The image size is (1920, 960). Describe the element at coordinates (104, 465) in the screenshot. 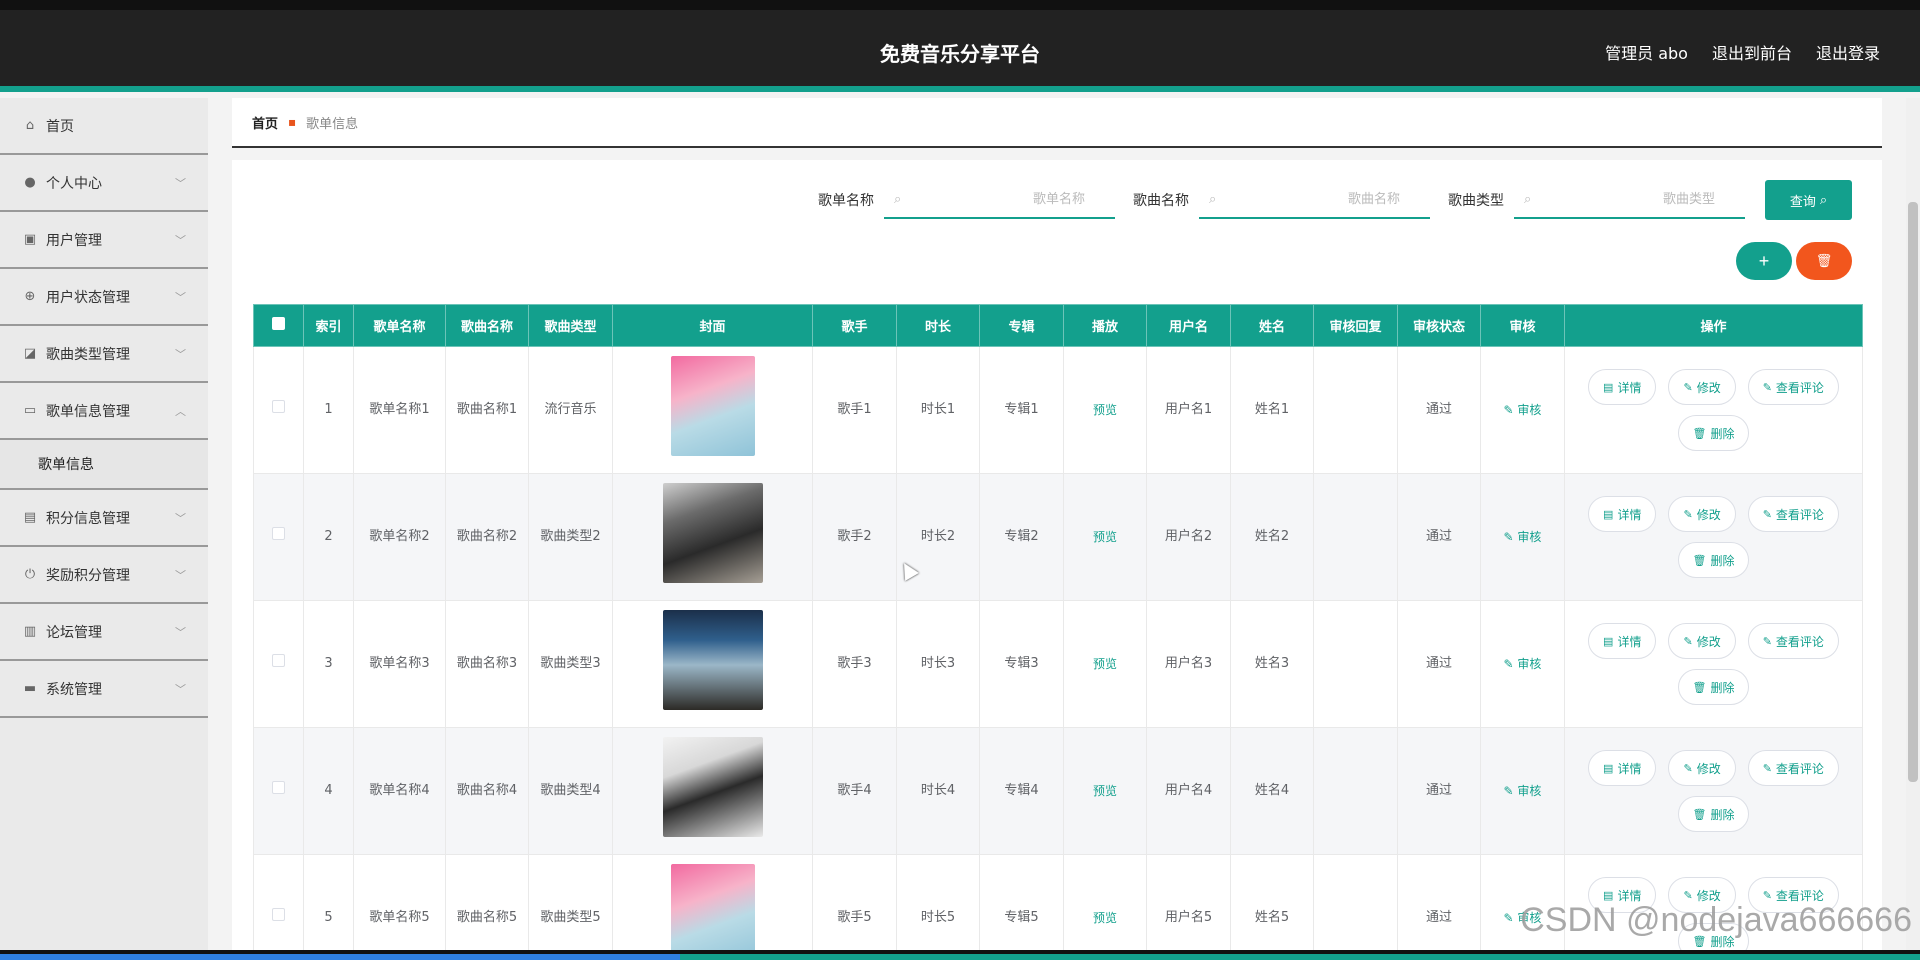

I see `sidebar-subitem-playlist-info: 歌单信息` at that location.